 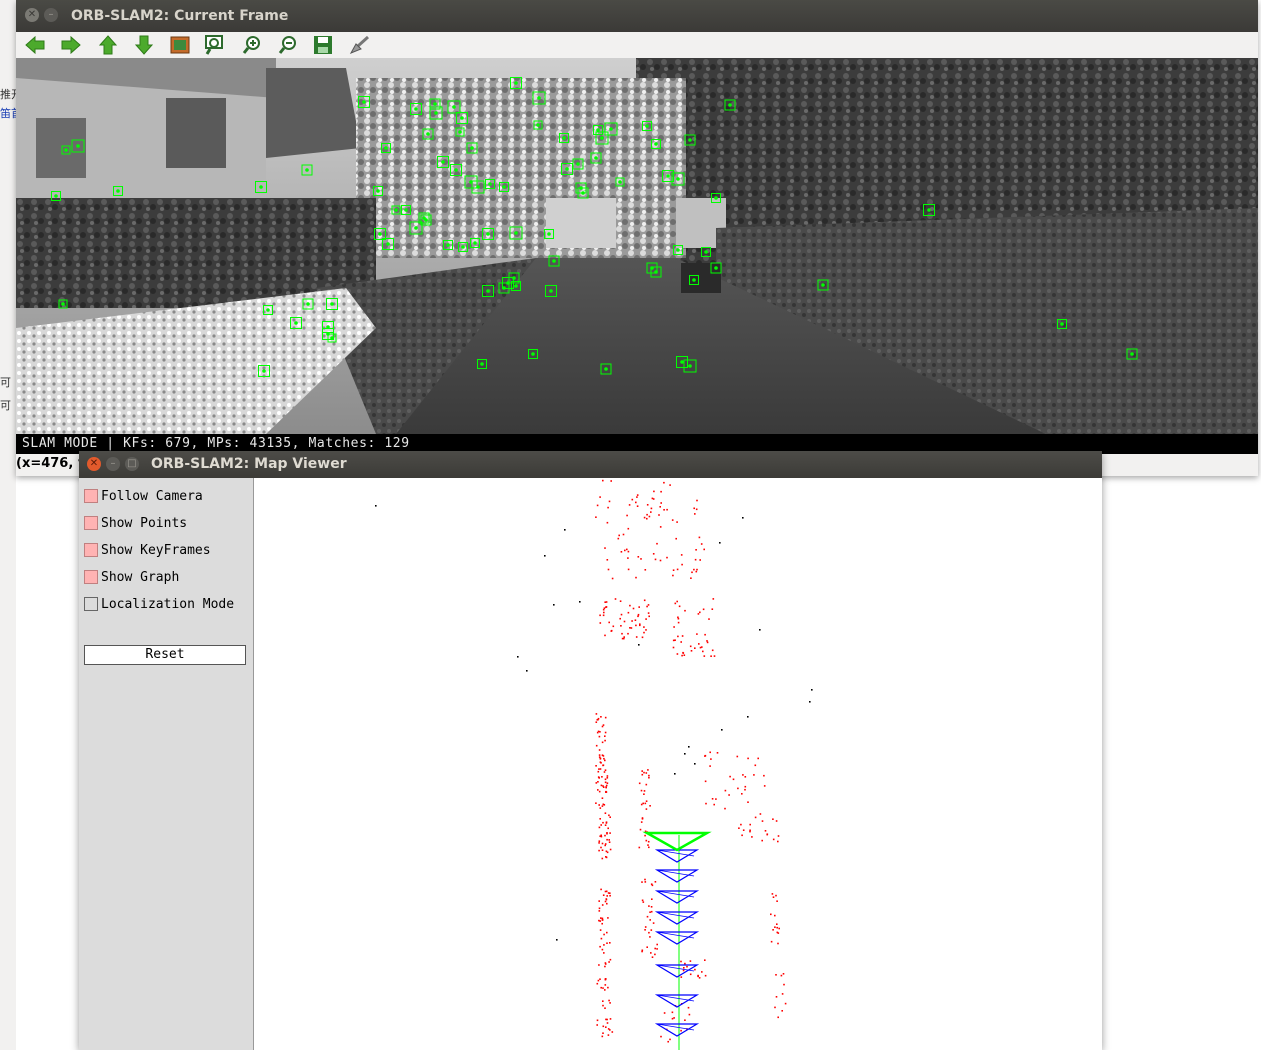 What do you see at coordinates (252, 45) in the screenshot?
I see `zoom-in-button` at bounding box center [252, 45].